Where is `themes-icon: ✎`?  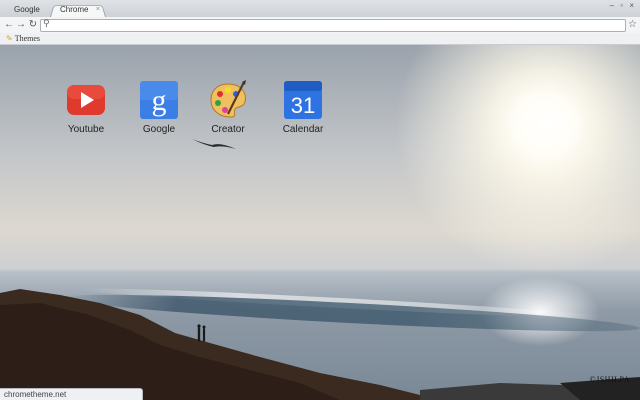 themes-icon: ✎ is located at coordinates (9, 38).